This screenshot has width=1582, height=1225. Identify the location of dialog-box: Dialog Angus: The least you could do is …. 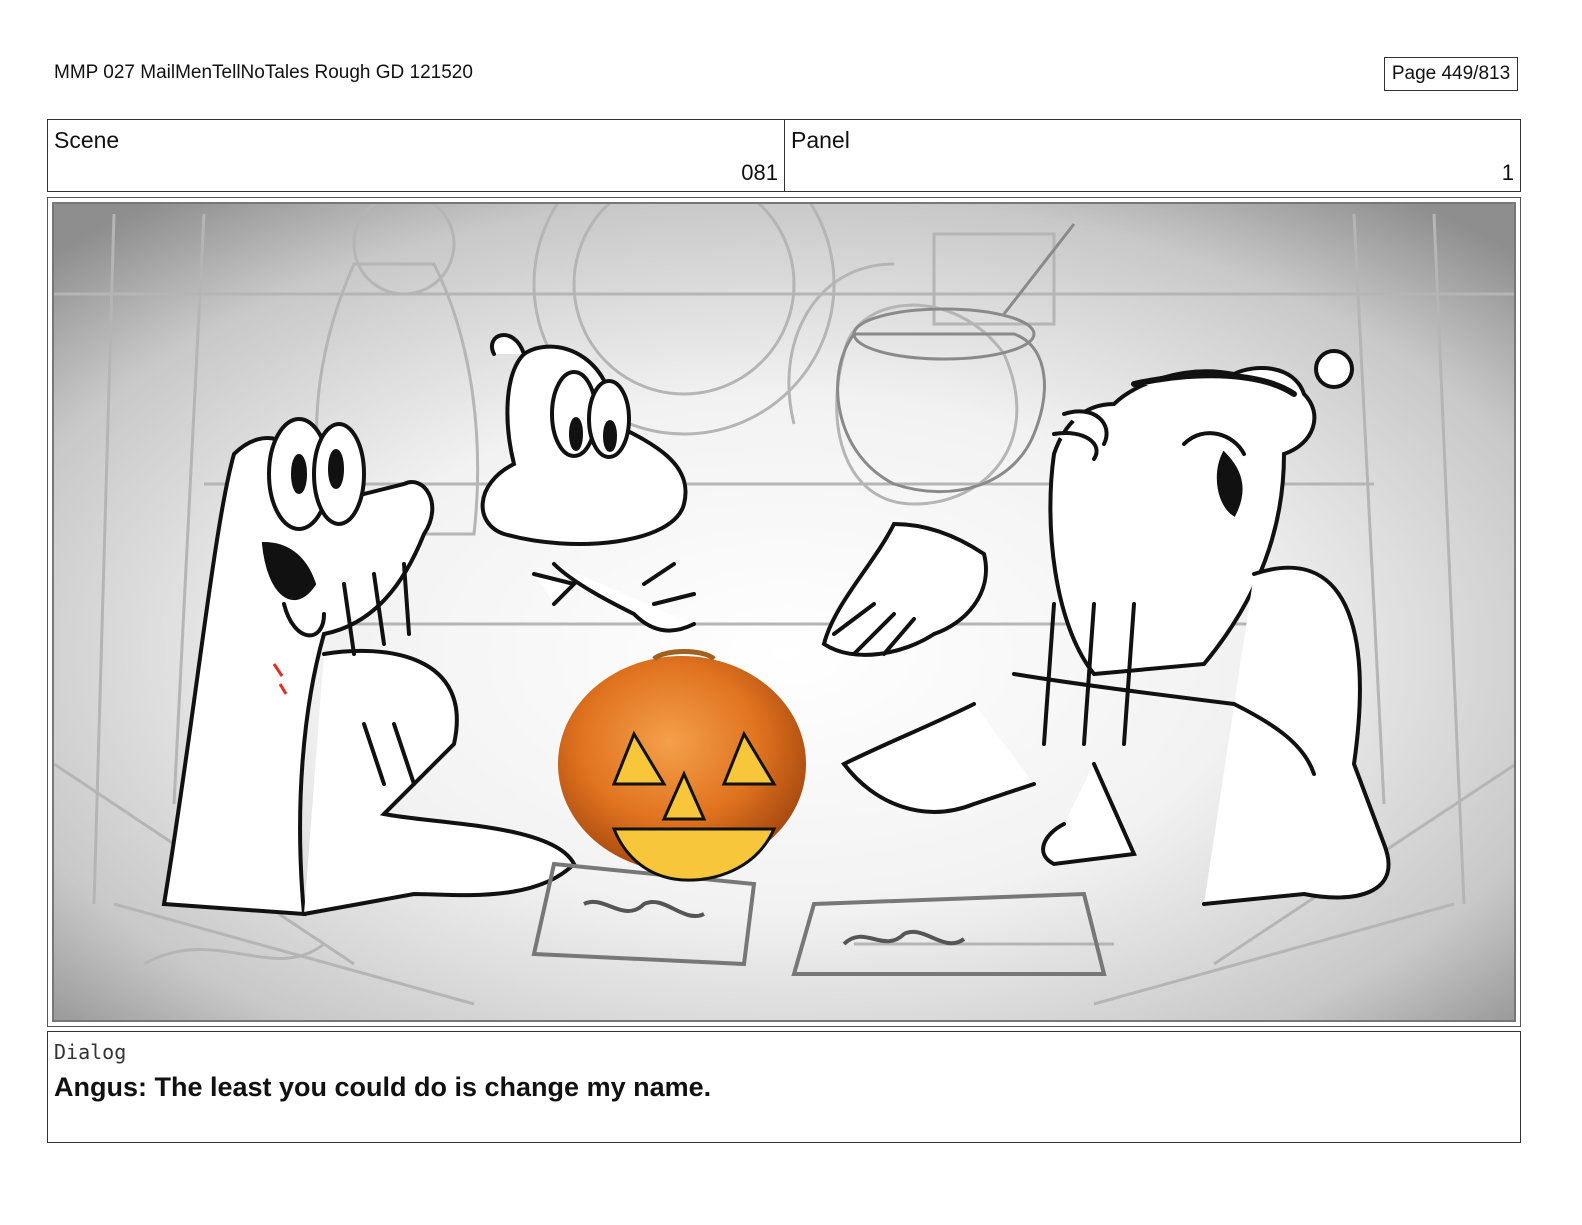
(784, 1087).